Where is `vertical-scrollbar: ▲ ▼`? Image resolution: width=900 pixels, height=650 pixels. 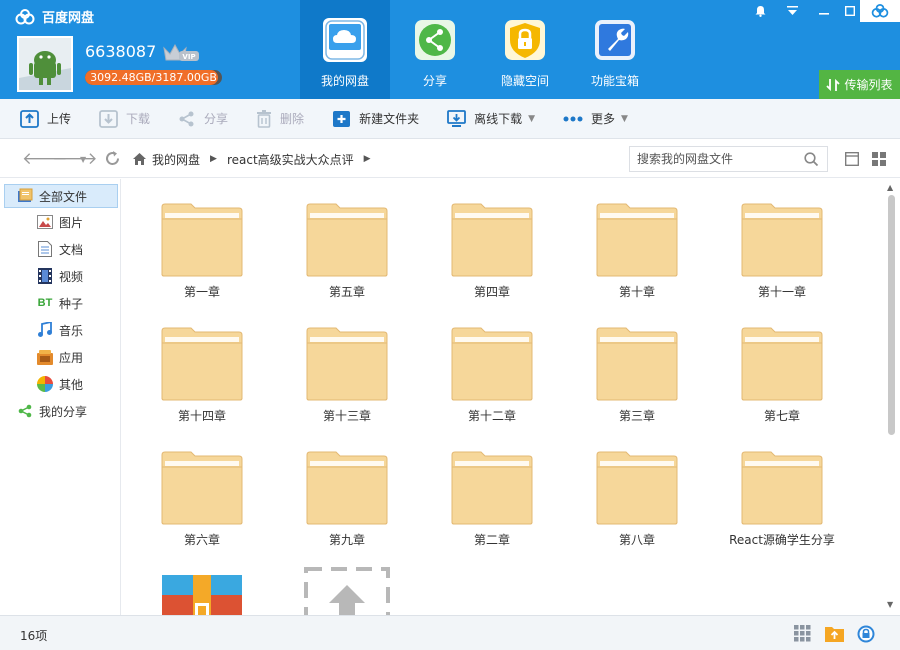 vertical-scrollbar: ▲ ▼ is located at coordinates (892, 397).